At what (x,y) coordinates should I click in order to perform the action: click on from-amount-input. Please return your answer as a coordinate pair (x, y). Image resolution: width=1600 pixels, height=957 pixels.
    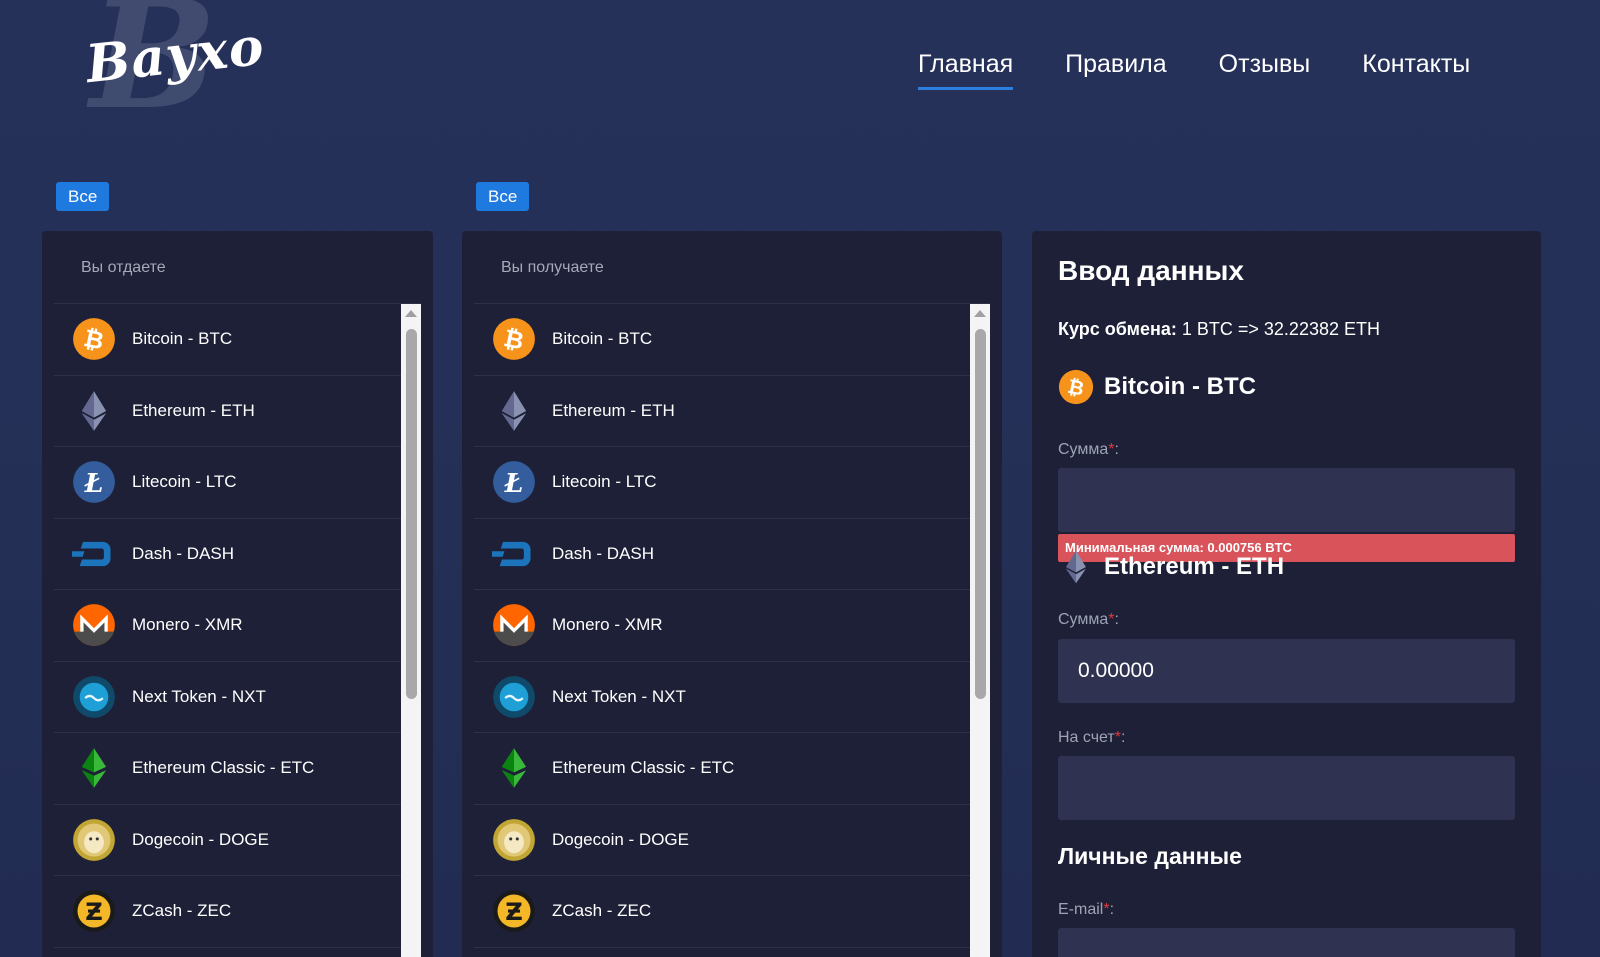
    Looking at the image, I should click on (1286, 500).